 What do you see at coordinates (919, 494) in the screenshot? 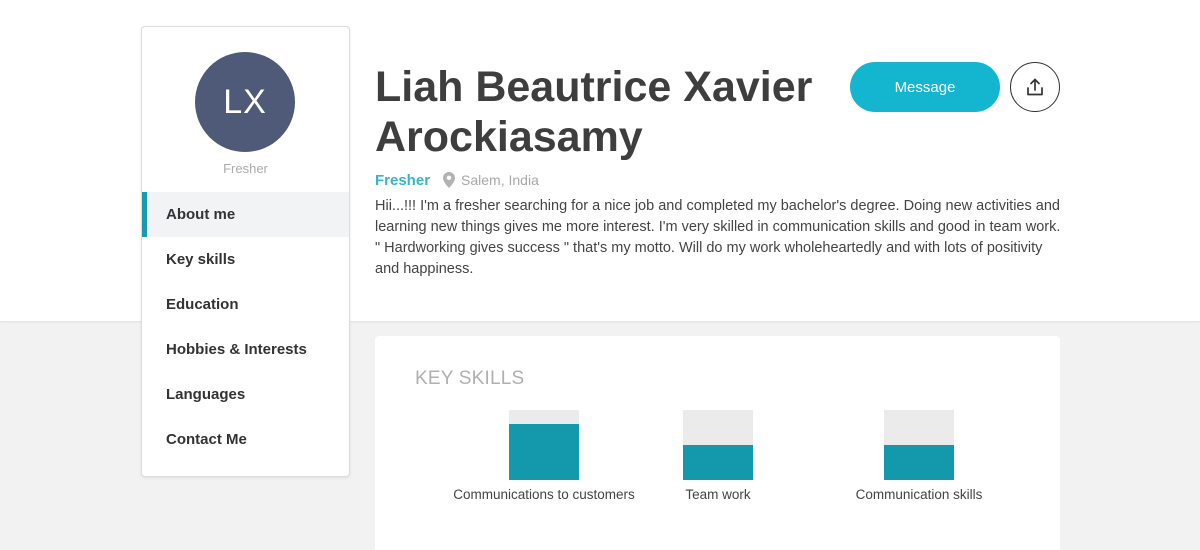
I see `skill-label: Communication skills` at bounding box center [919, 494].